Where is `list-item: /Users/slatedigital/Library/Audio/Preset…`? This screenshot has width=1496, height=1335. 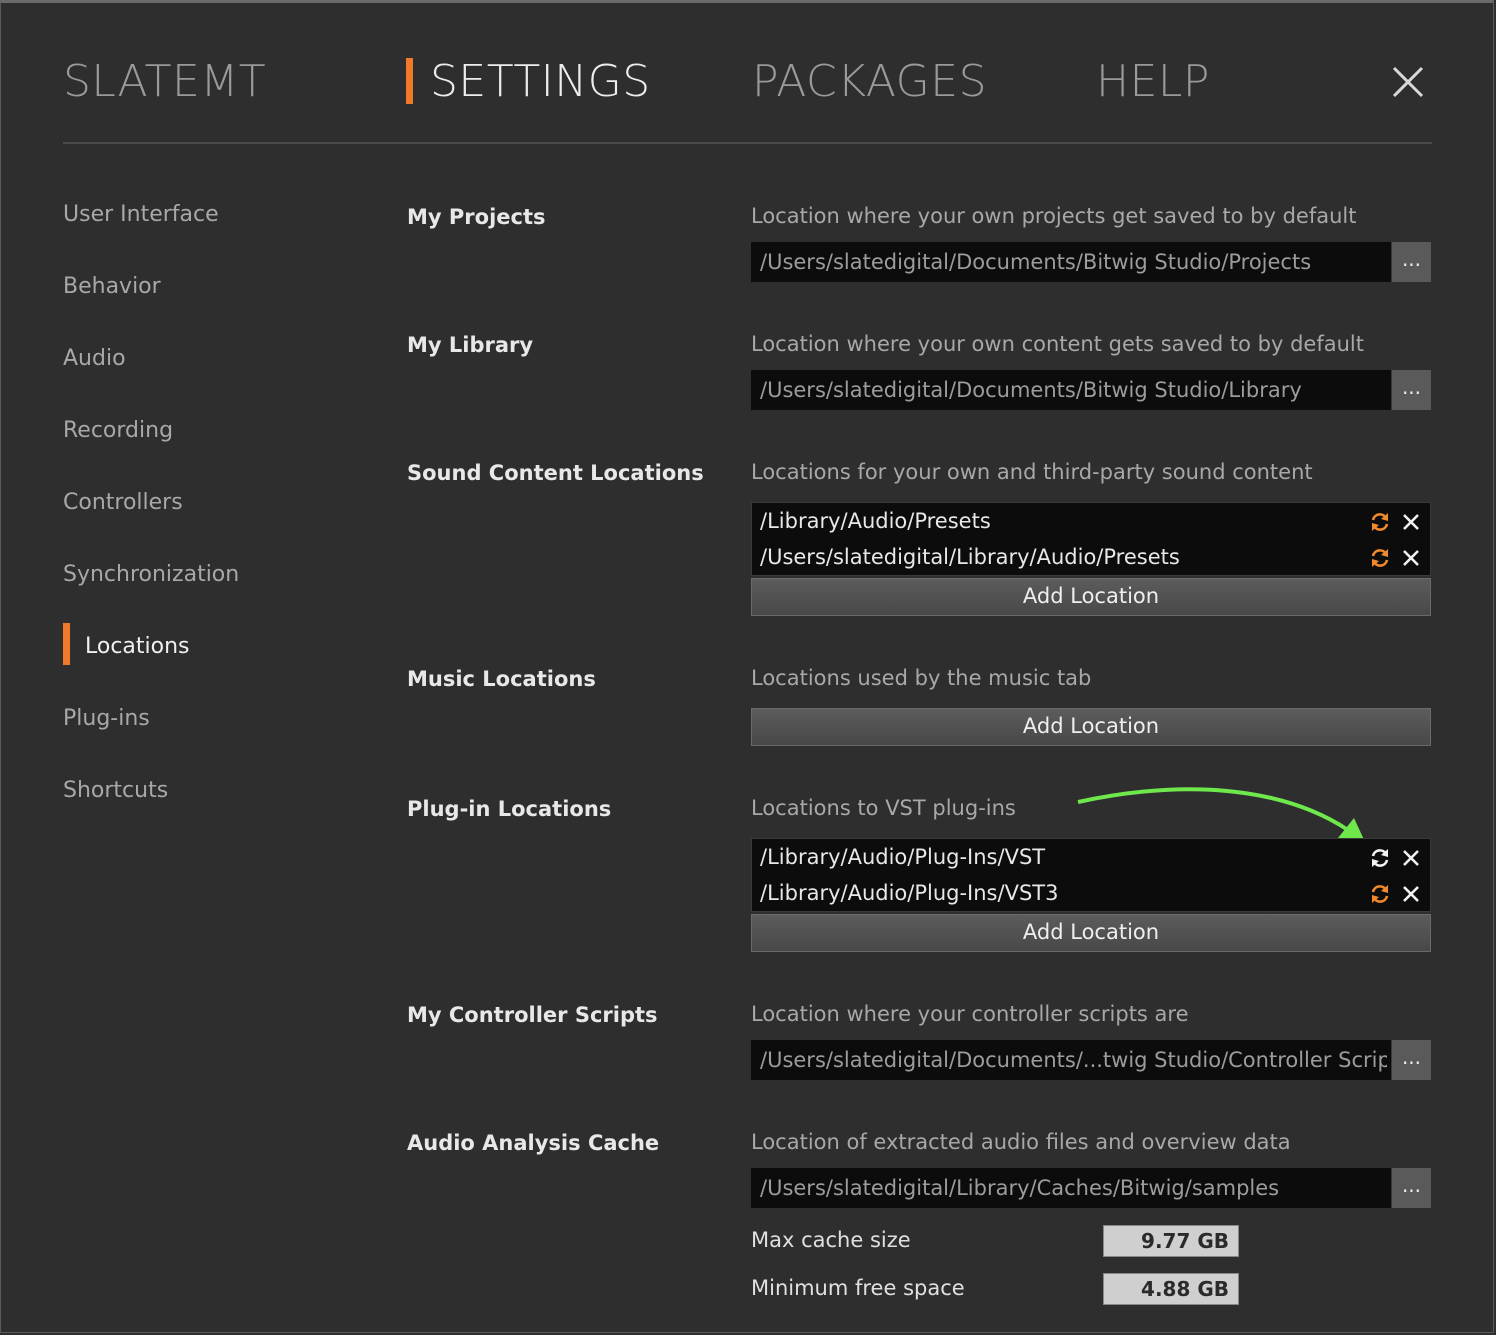 list-item: /Users/slatedigital/Library/Audio/Preset… is located at coordinates (1091, 557).